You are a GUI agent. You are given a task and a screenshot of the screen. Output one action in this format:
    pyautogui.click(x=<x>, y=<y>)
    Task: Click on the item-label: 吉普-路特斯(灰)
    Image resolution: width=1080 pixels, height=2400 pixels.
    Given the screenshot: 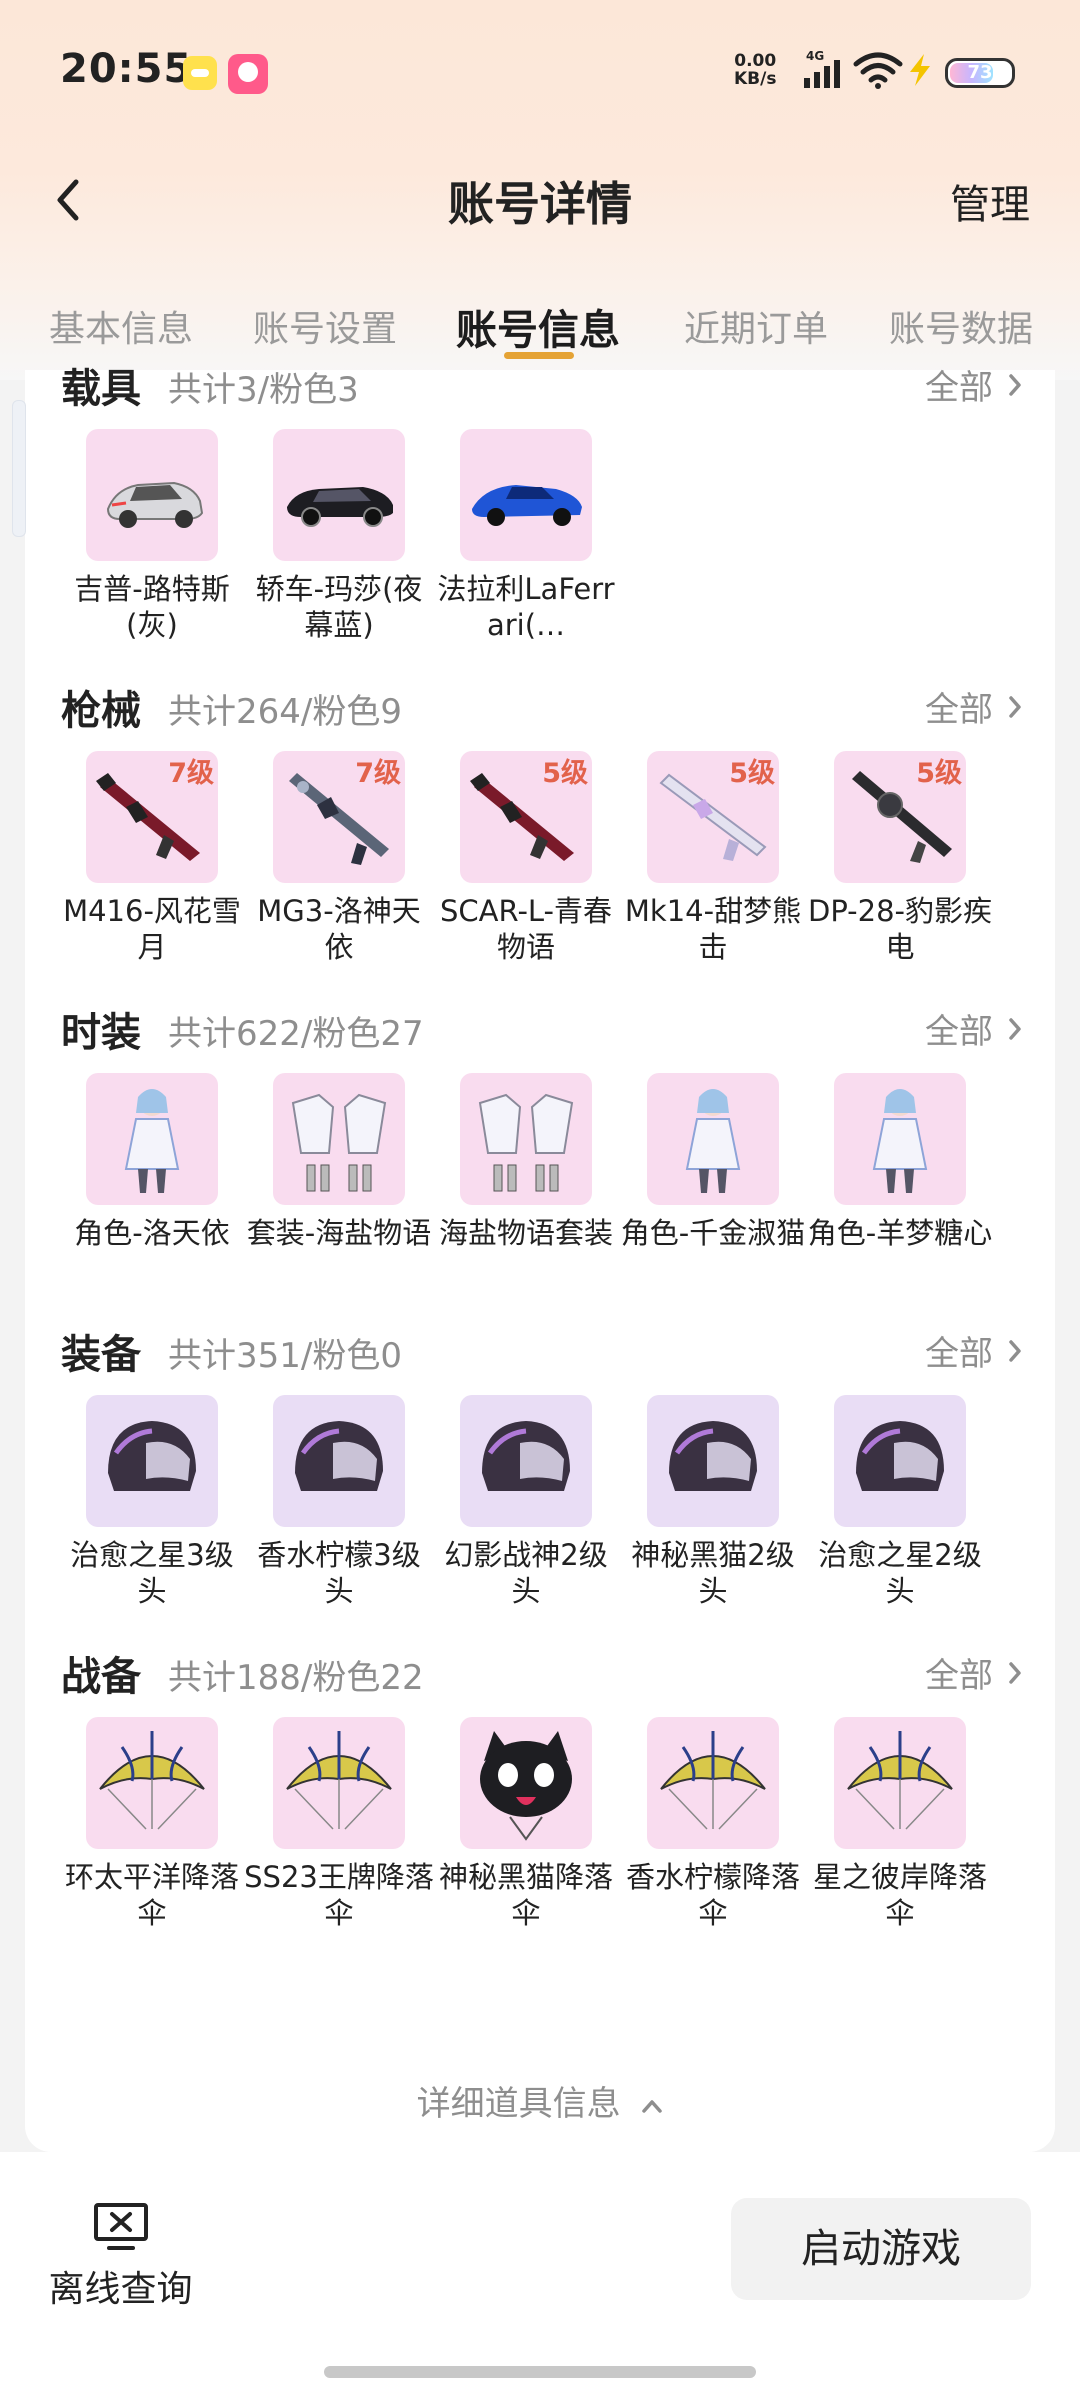 What is the action you would take?
    pyautogui.click(x=152, y=607)
    